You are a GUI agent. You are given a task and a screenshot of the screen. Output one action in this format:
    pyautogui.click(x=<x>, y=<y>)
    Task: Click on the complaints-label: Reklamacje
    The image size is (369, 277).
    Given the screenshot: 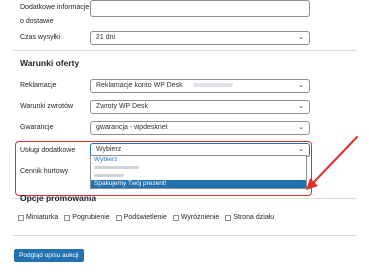 What is the action you would take?
    pyautogui.click(x=38, y=85)
    